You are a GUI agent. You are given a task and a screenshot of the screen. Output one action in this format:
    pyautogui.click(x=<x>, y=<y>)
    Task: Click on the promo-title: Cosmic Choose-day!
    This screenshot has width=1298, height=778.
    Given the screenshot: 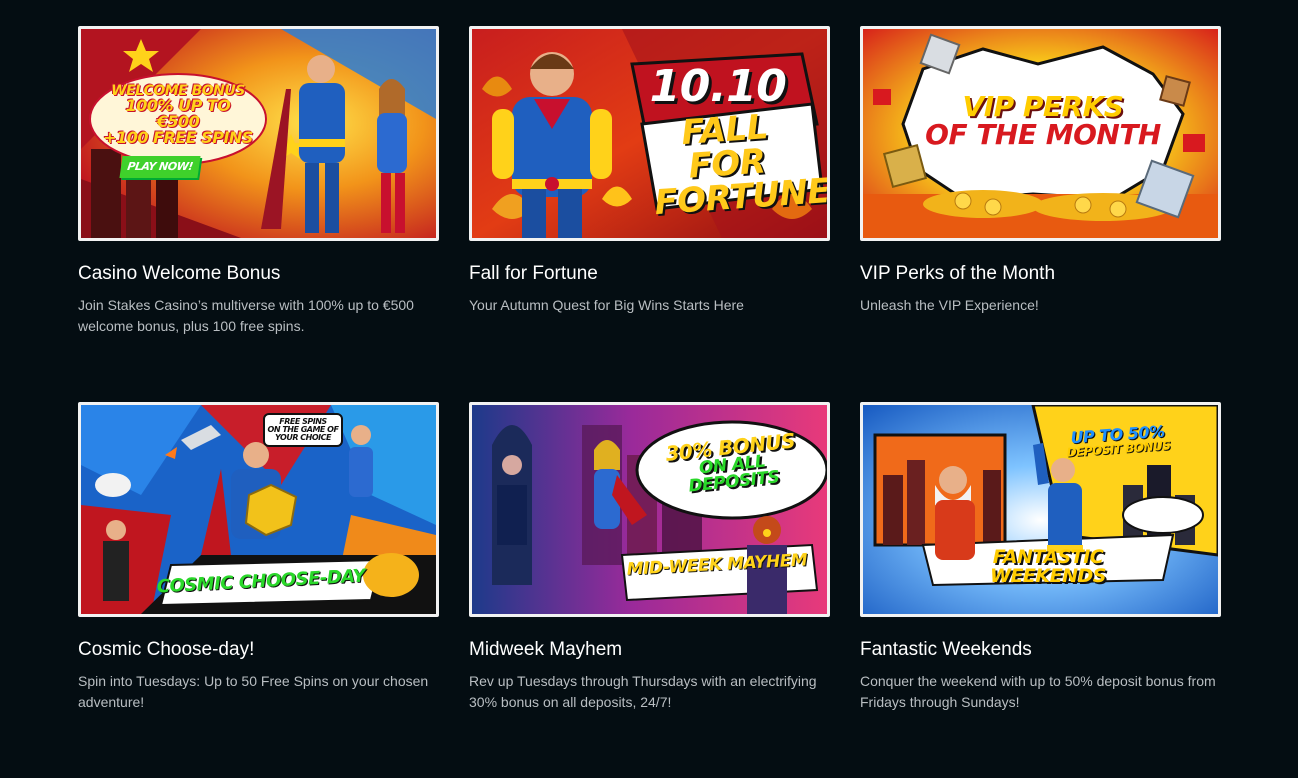 What is the action you would take?
    pyautogui.click(x=258, y=650)
    